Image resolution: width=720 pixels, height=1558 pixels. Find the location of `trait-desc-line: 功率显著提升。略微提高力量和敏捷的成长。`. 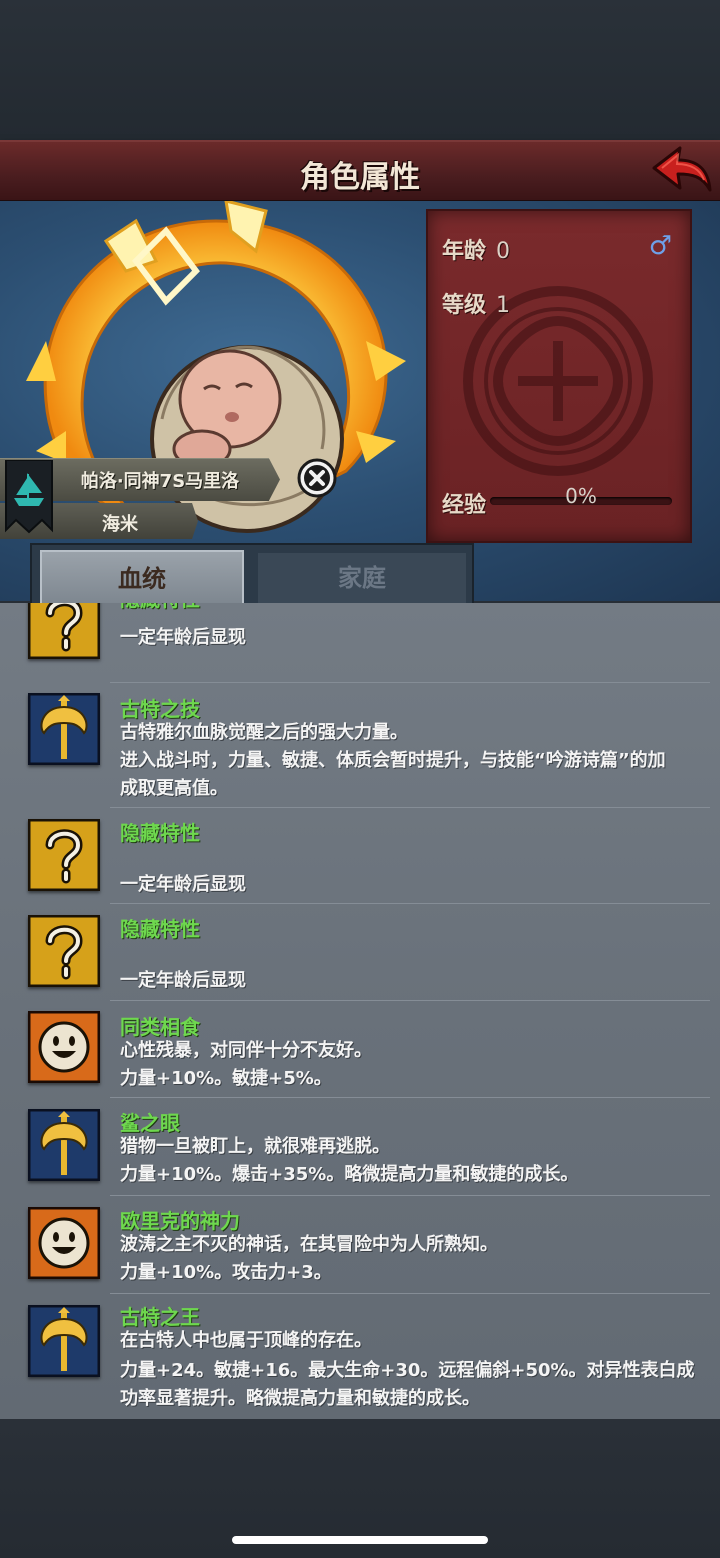

trait-desc-line: 功率显著提升。略微提高力量和敏捷的成长。 is located at coordinates (300, 1398).